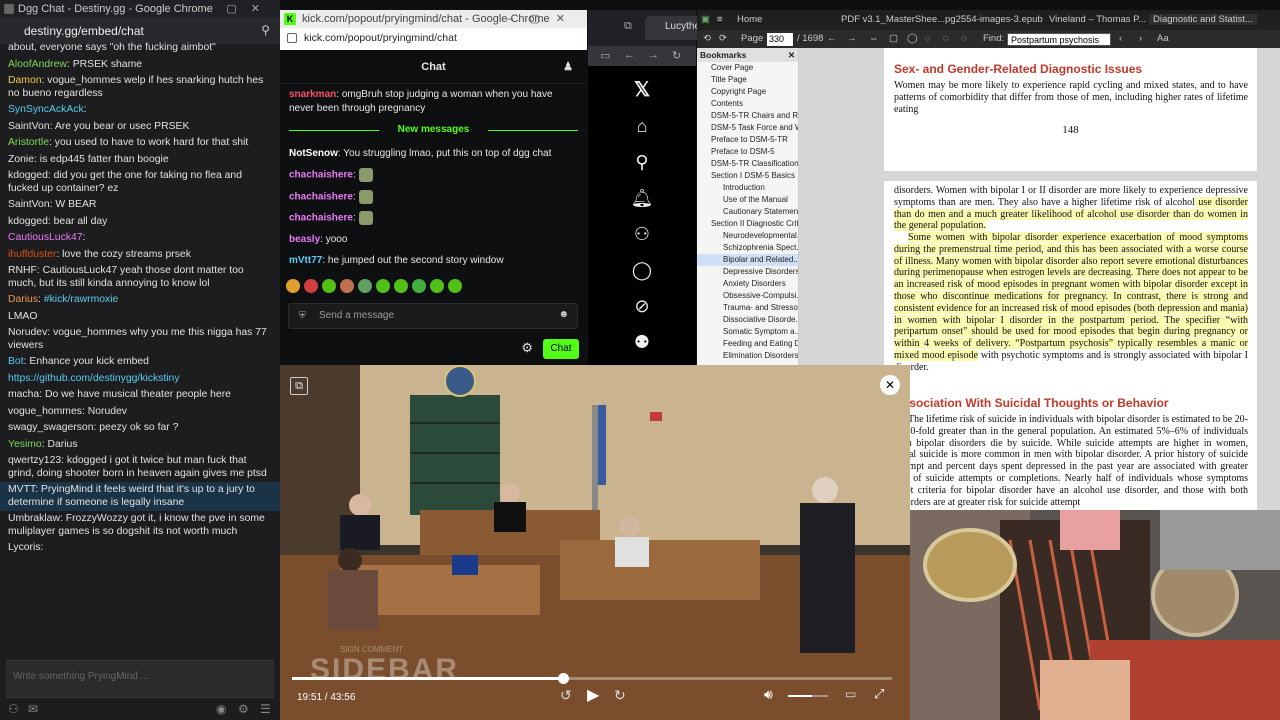 This screenshot has width=1280, height=720. I want to click on kick-url-bar: kick.com/popout/pryingmind/chat, so click(433, 39).